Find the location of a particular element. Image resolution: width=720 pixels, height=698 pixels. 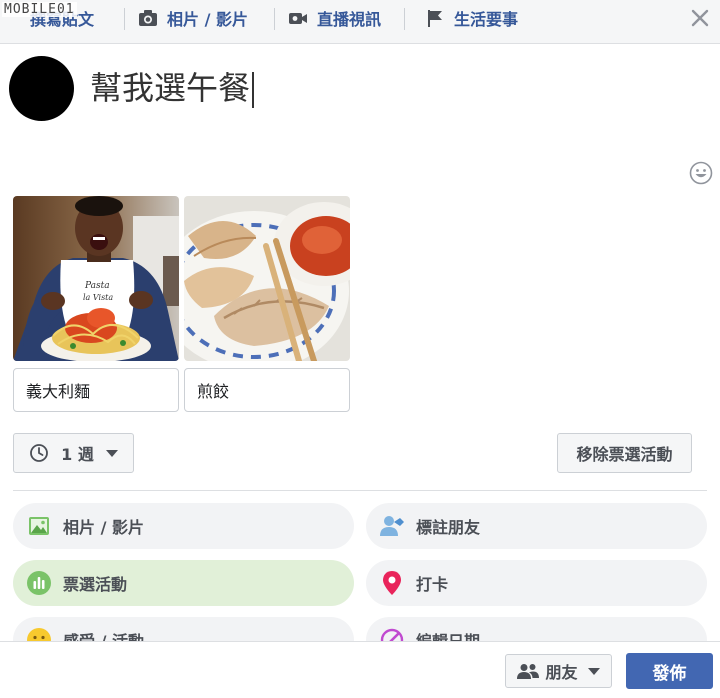

flag-icon is located at coordinates (435, 18).